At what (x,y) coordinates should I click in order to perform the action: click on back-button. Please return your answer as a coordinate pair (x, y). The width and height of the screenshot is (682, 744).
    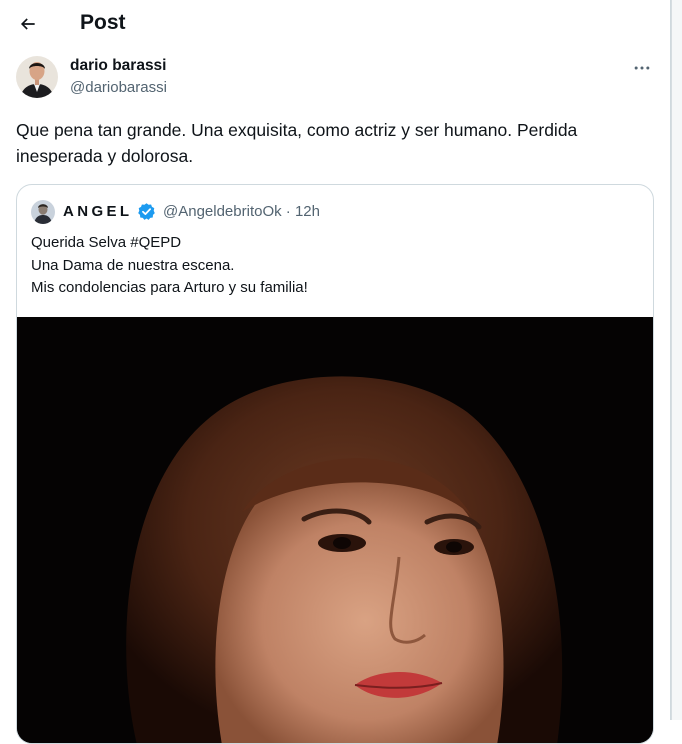
    Looking at the image, I should click on (28, 24).